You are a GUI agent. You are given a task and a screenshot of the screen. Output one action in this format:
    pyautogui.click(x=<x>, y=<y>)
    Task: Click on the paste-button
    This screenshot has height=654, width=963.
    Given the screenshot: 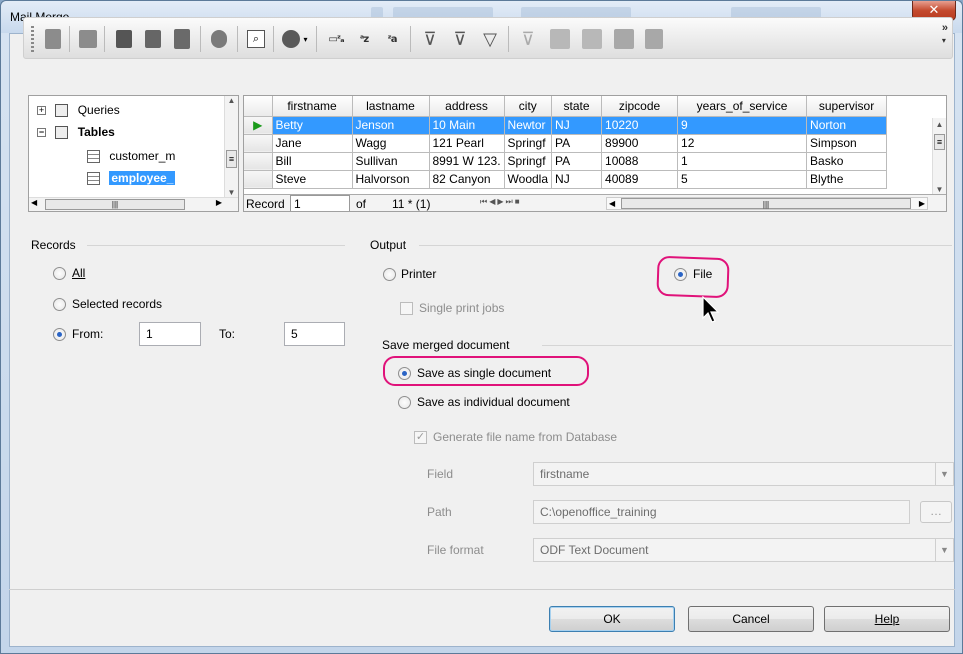 What is the action you would take?
    pyautogui.click(x=182, y=39)
    